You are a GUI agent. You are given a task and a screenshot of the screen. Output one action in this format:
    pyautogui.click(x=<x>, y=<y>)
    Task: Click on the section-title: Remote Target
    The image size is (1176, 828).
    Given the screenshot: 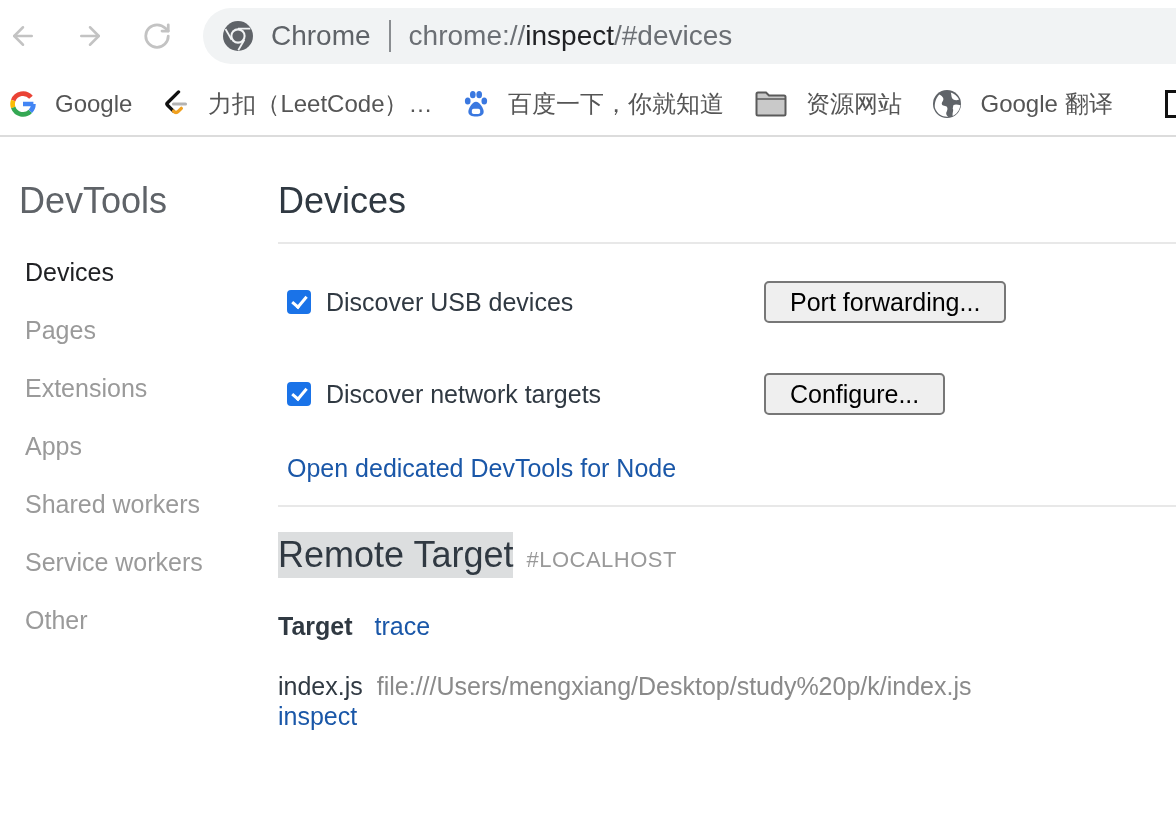 What is the action you would take?
    pyautogui.click(x=396, y=555)
    